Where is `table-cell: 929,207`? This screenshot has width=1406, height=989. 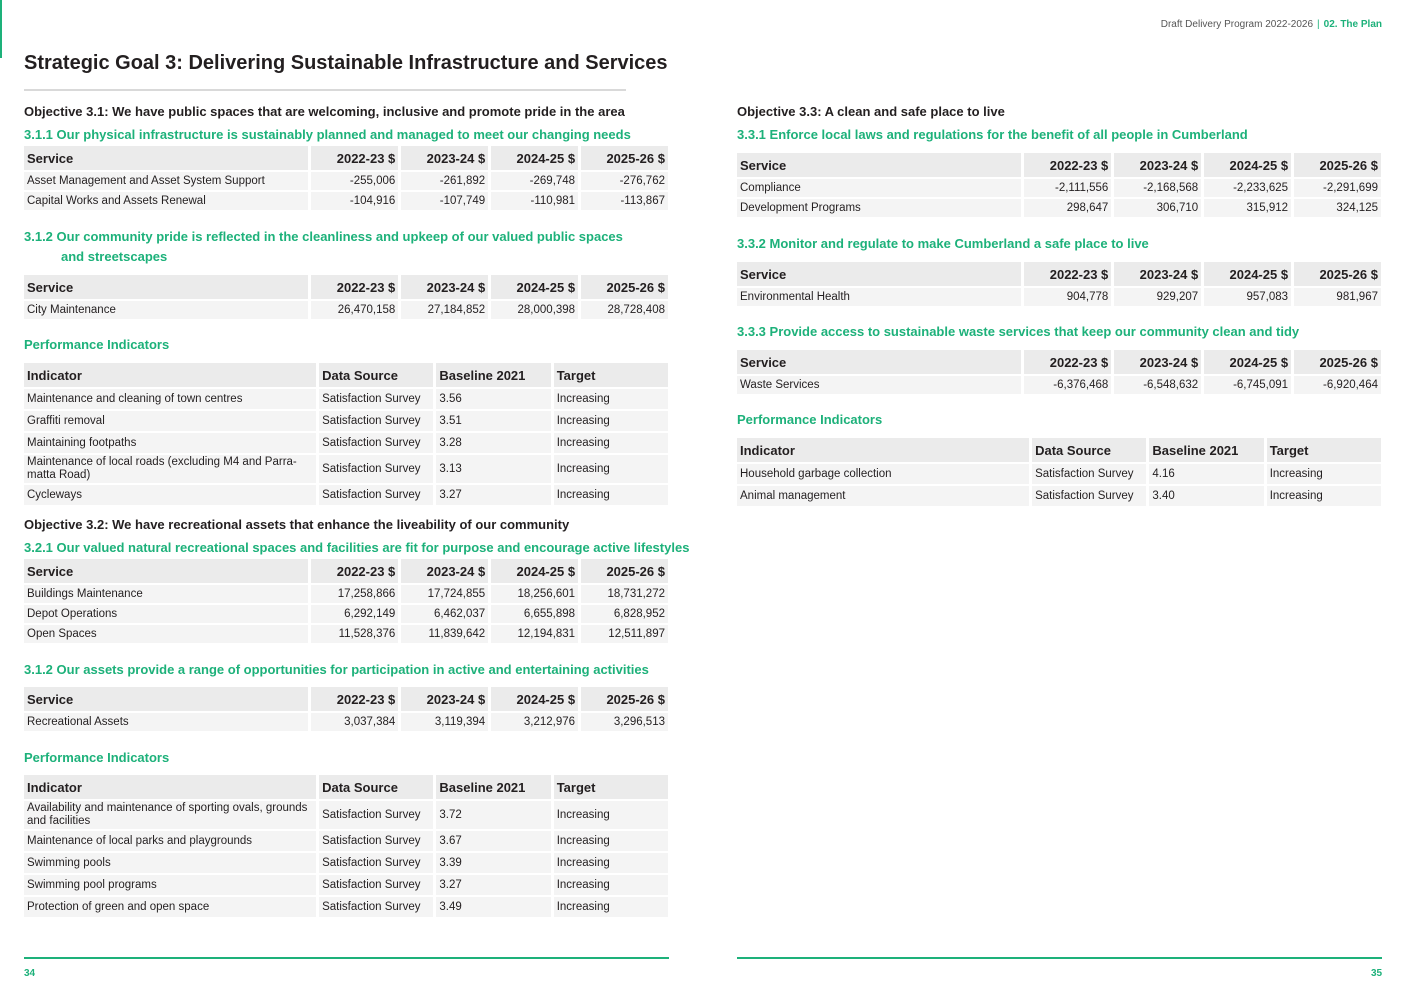 table-cell: 929,207 is located at coordinates (1158, 297).